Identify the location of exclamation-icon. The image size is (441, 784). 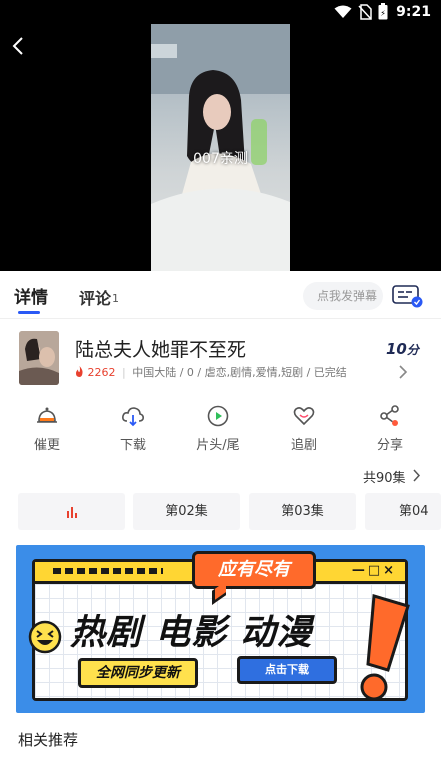
(385, 647).